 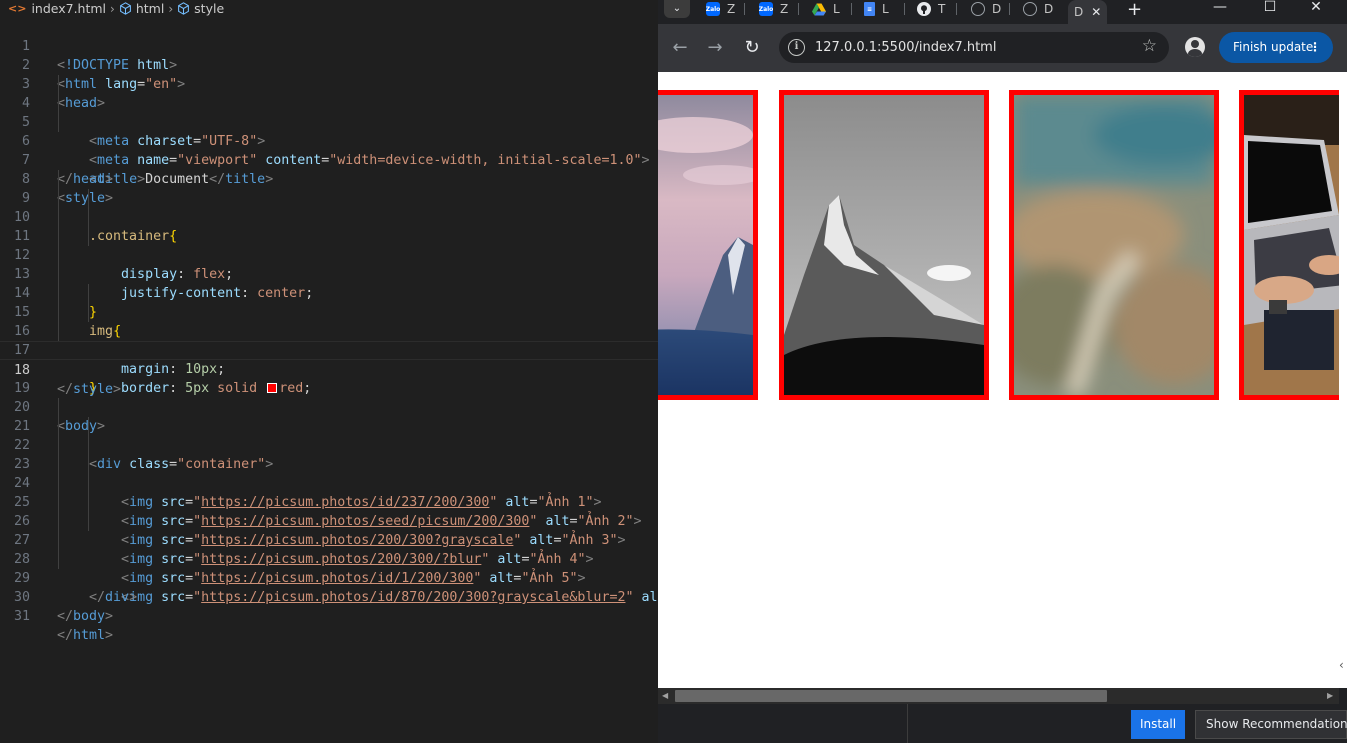 I want to click on code-line: 10 display: flex;, so click(x=329, y=235).